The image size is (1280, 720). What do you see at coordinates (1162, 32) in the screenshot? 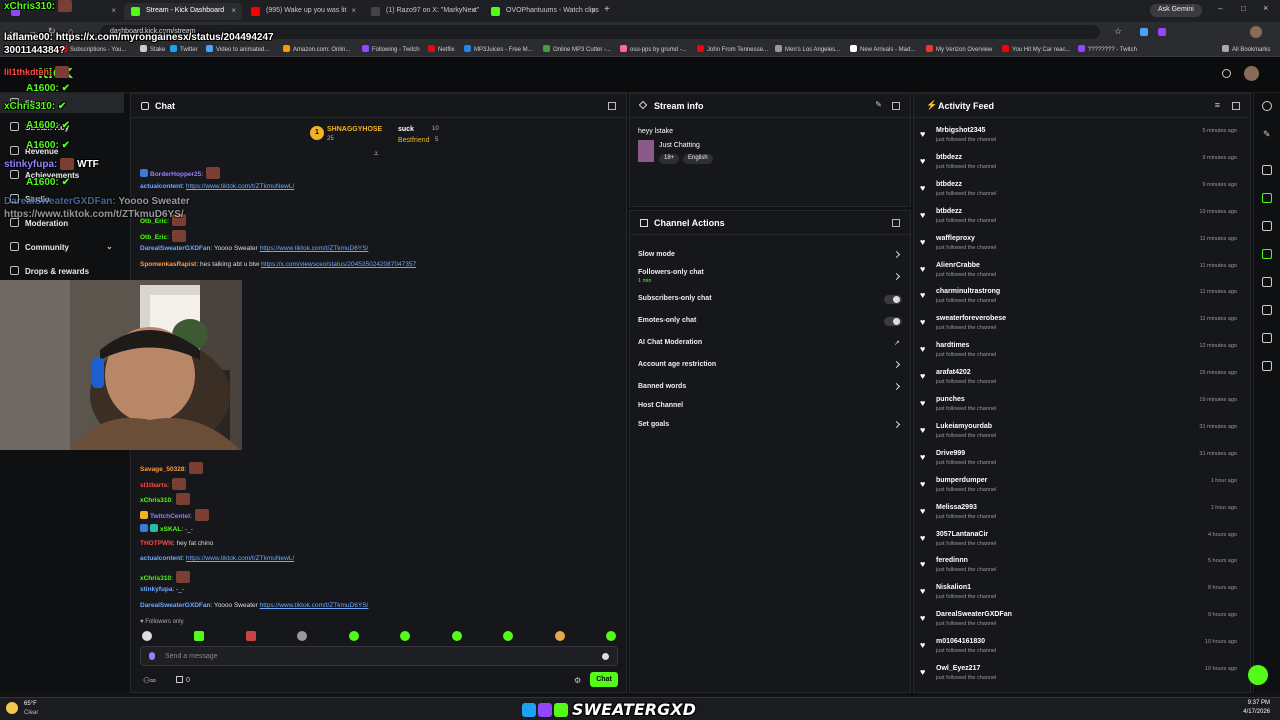
I see `extension-icon` at bounding box center [1162, 32].